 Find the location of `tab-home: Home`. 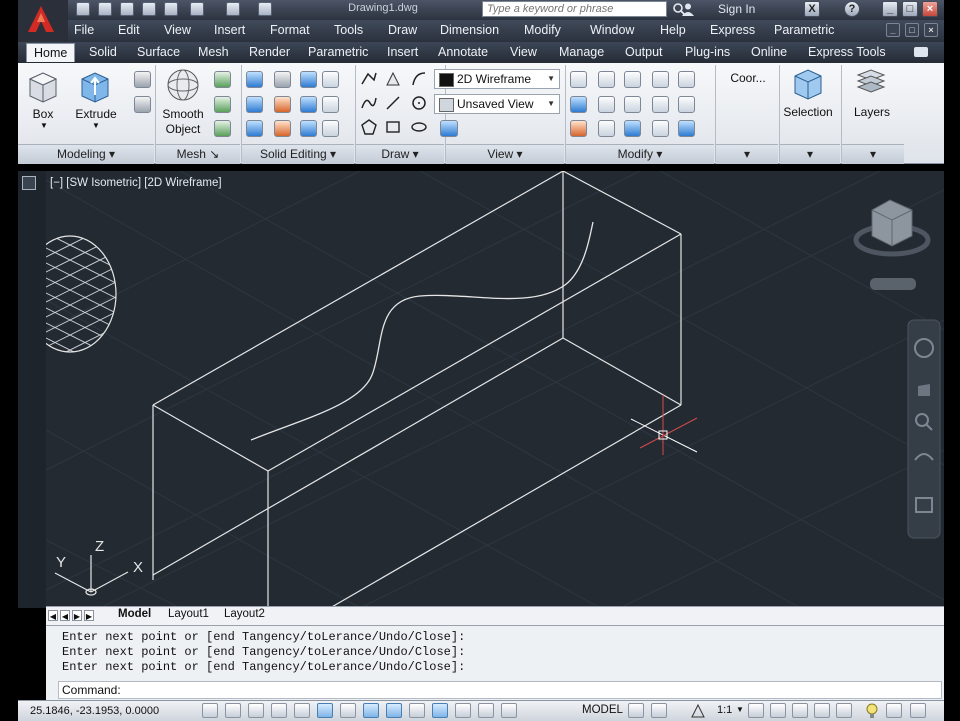

tab-home: Home is located at coordinates (51, 52).